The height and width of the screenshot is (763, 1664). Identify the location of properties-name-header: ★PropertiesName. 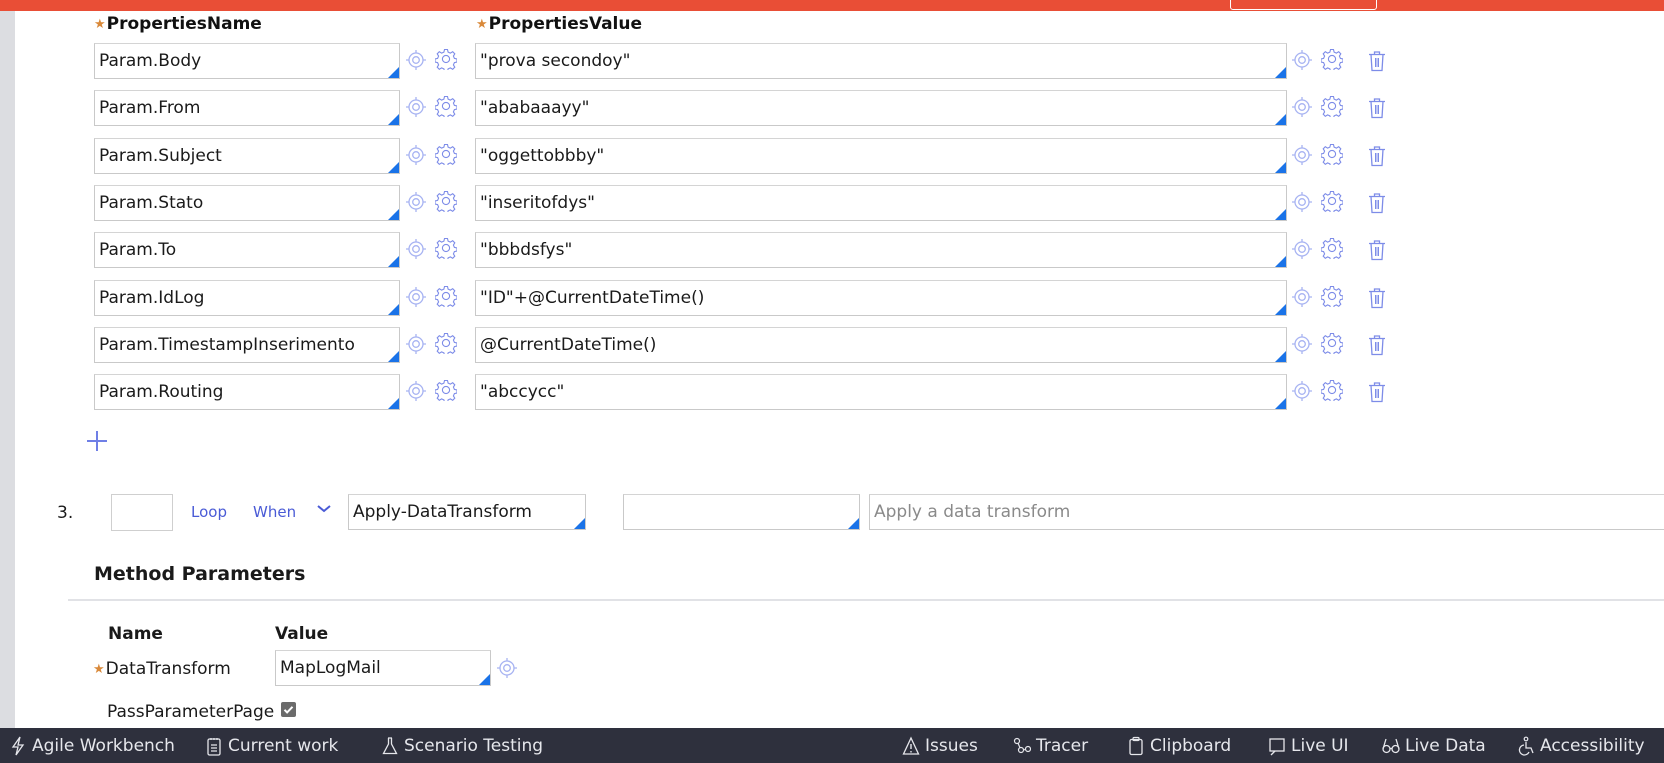
(178, 24).